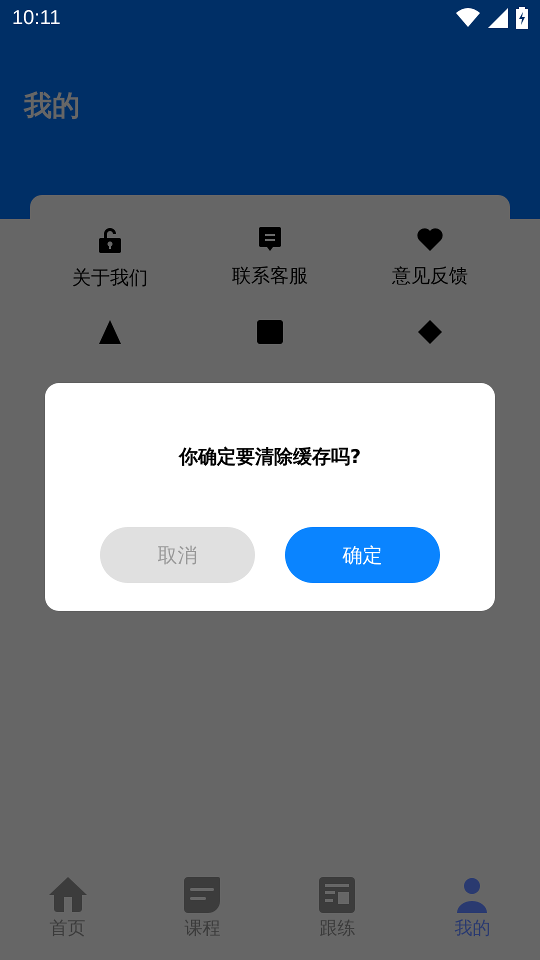 Image resolution: width=540 pixels, height=960 pixels. I want to click on chat-icon, so click(270, 239).